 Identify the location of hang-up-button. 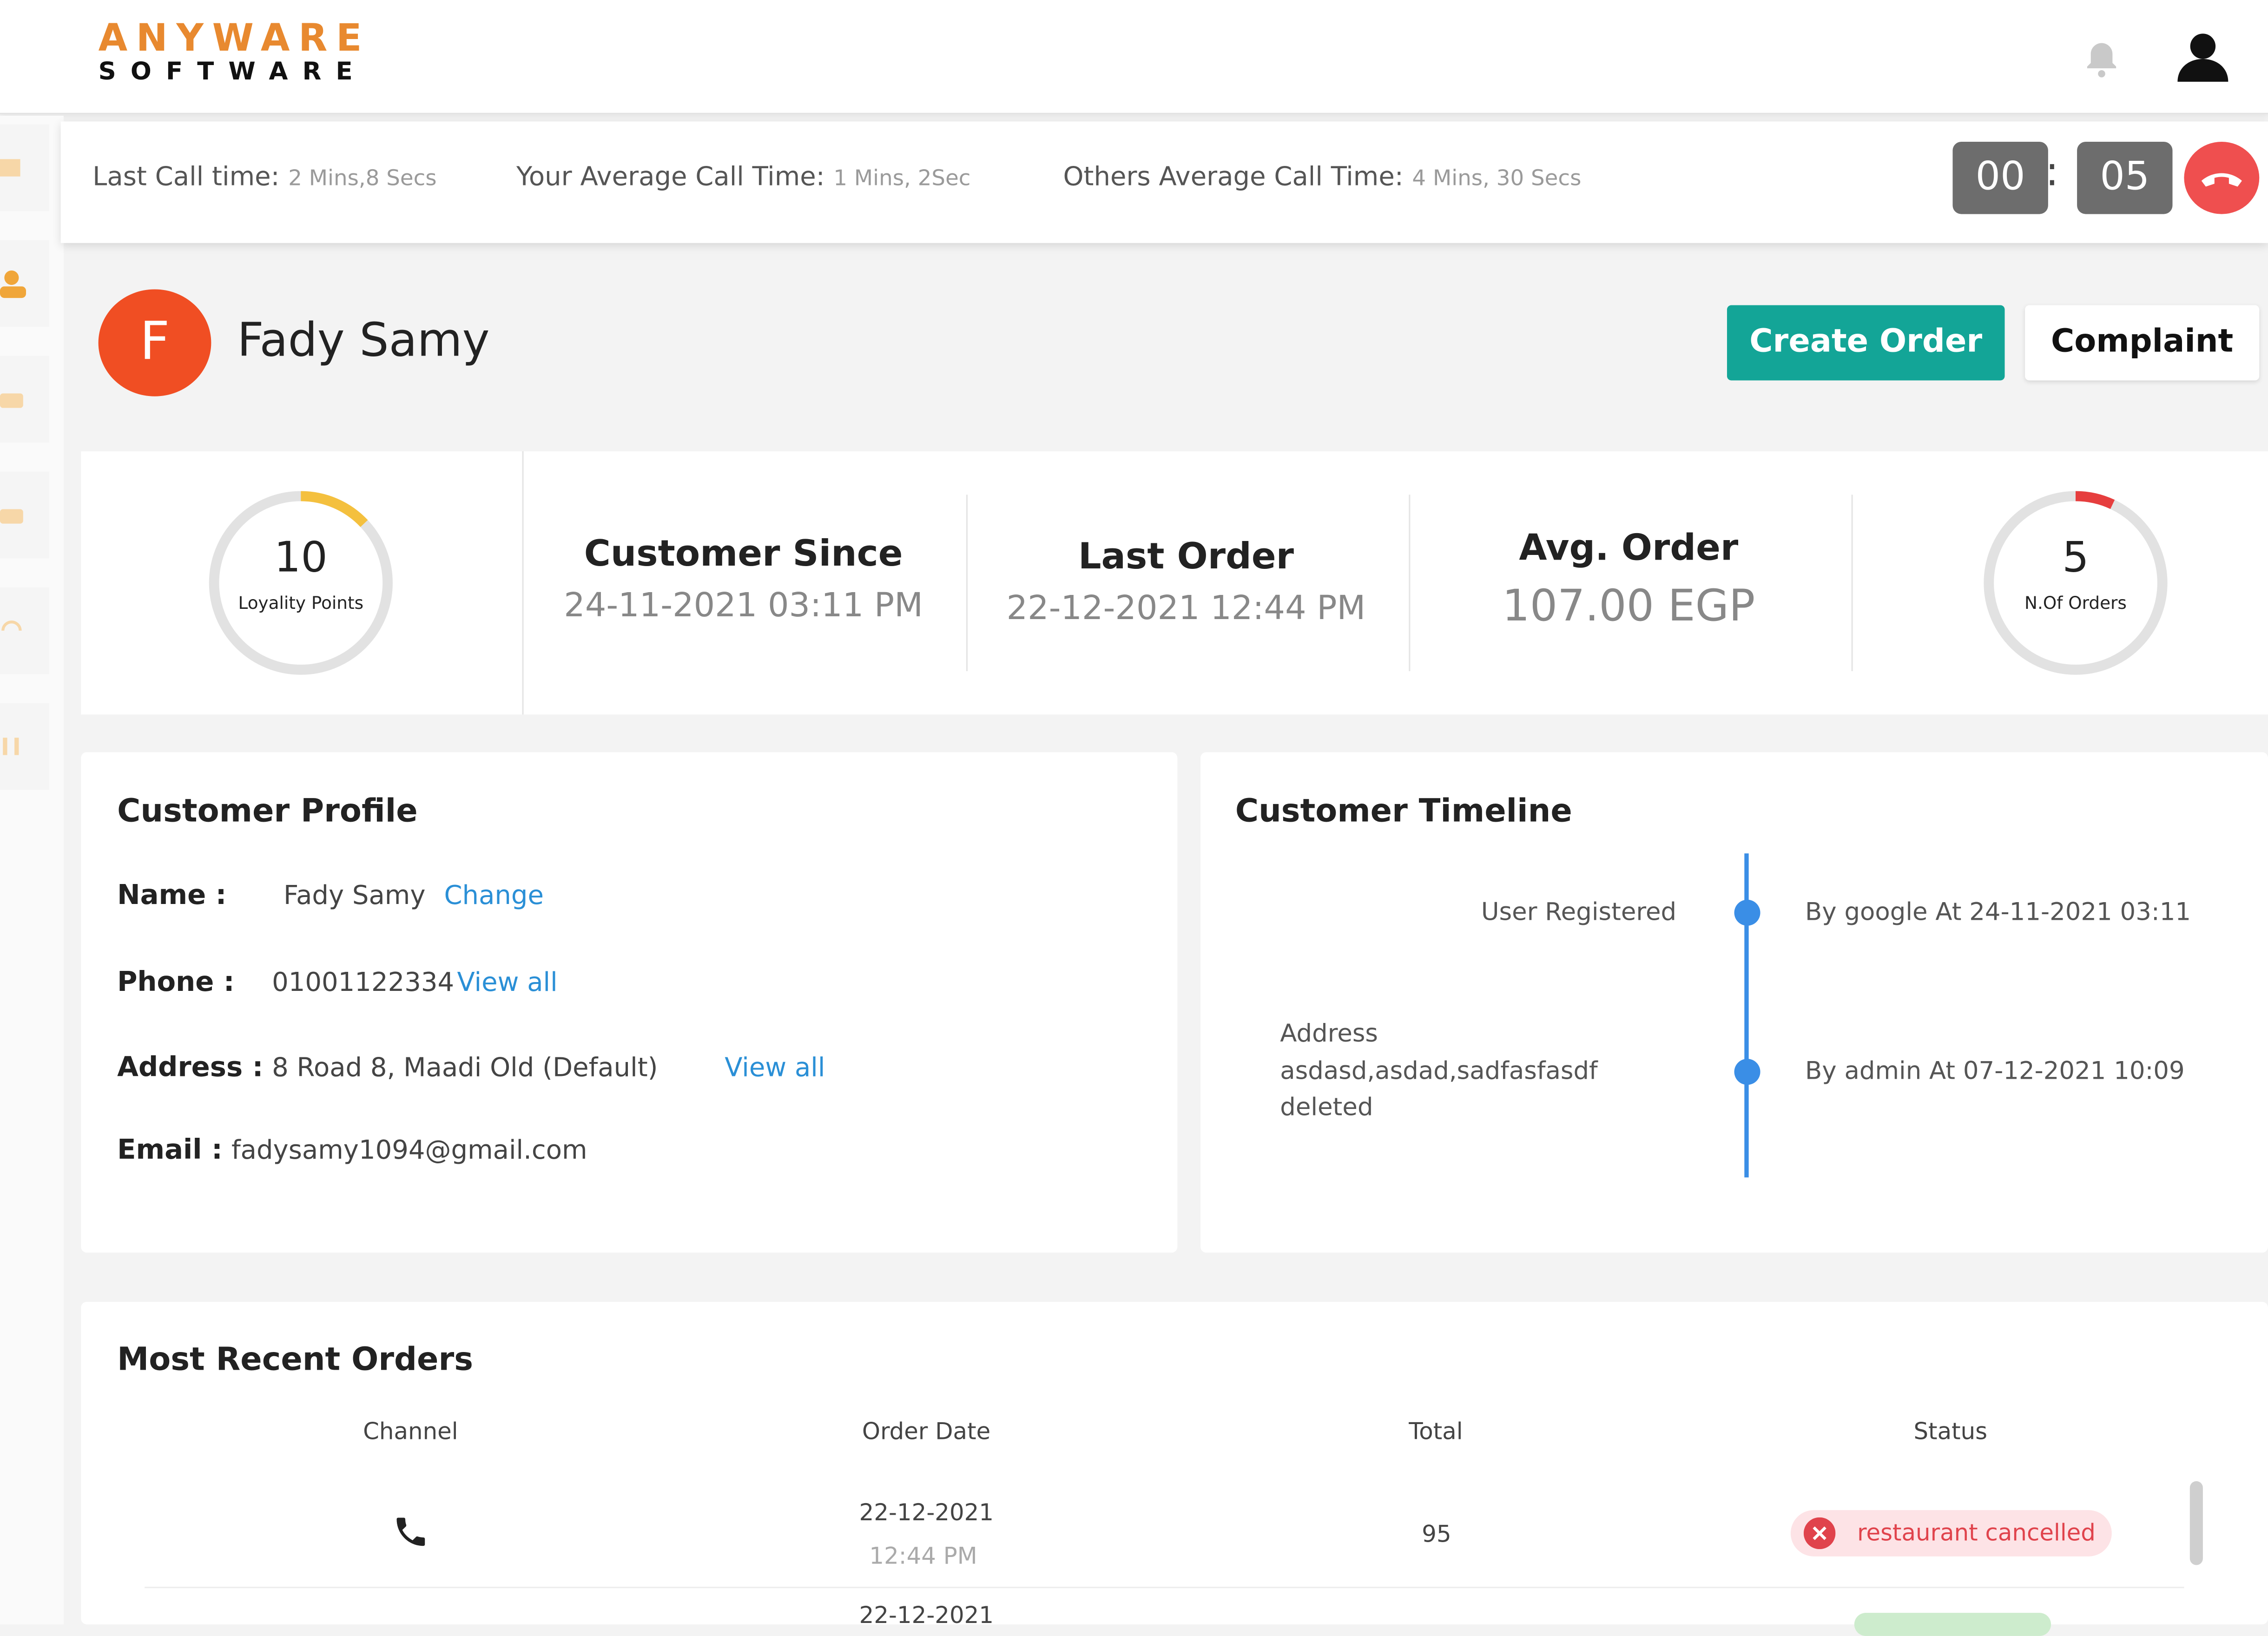
(2222, 178).